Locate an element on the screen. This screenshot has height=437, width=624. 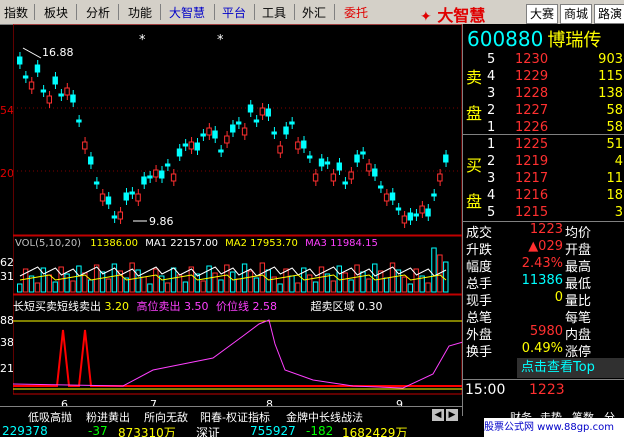
tab-indicator-3: 所向无敌 is located at coordinates (166, 416).